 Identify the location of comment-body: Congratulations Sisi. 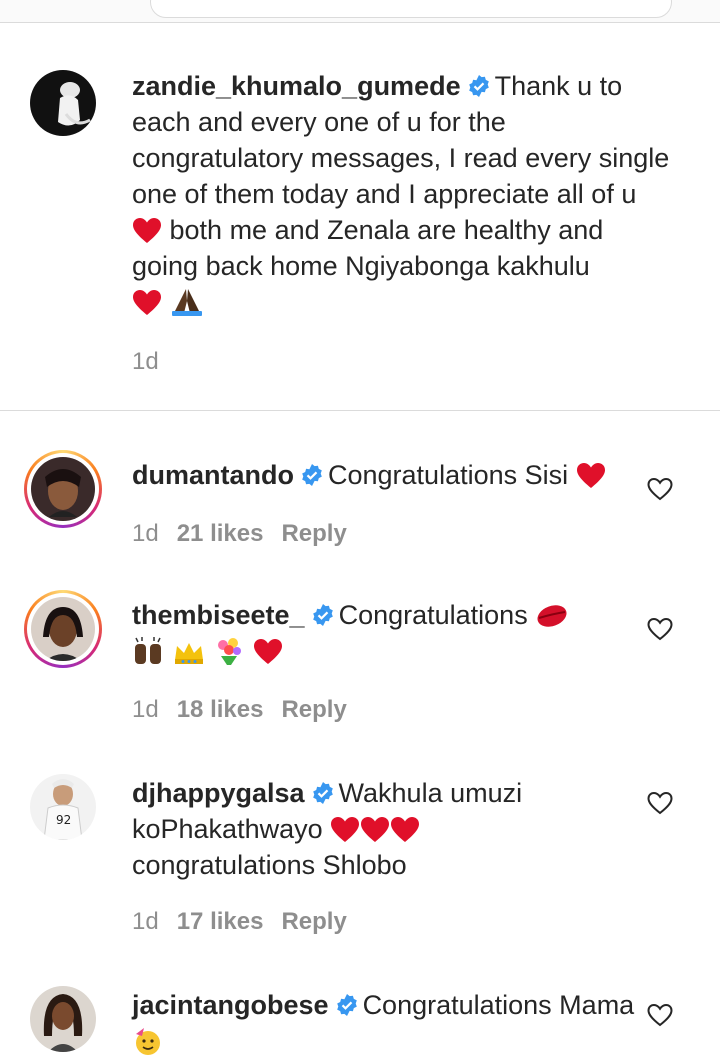
(452, 475).